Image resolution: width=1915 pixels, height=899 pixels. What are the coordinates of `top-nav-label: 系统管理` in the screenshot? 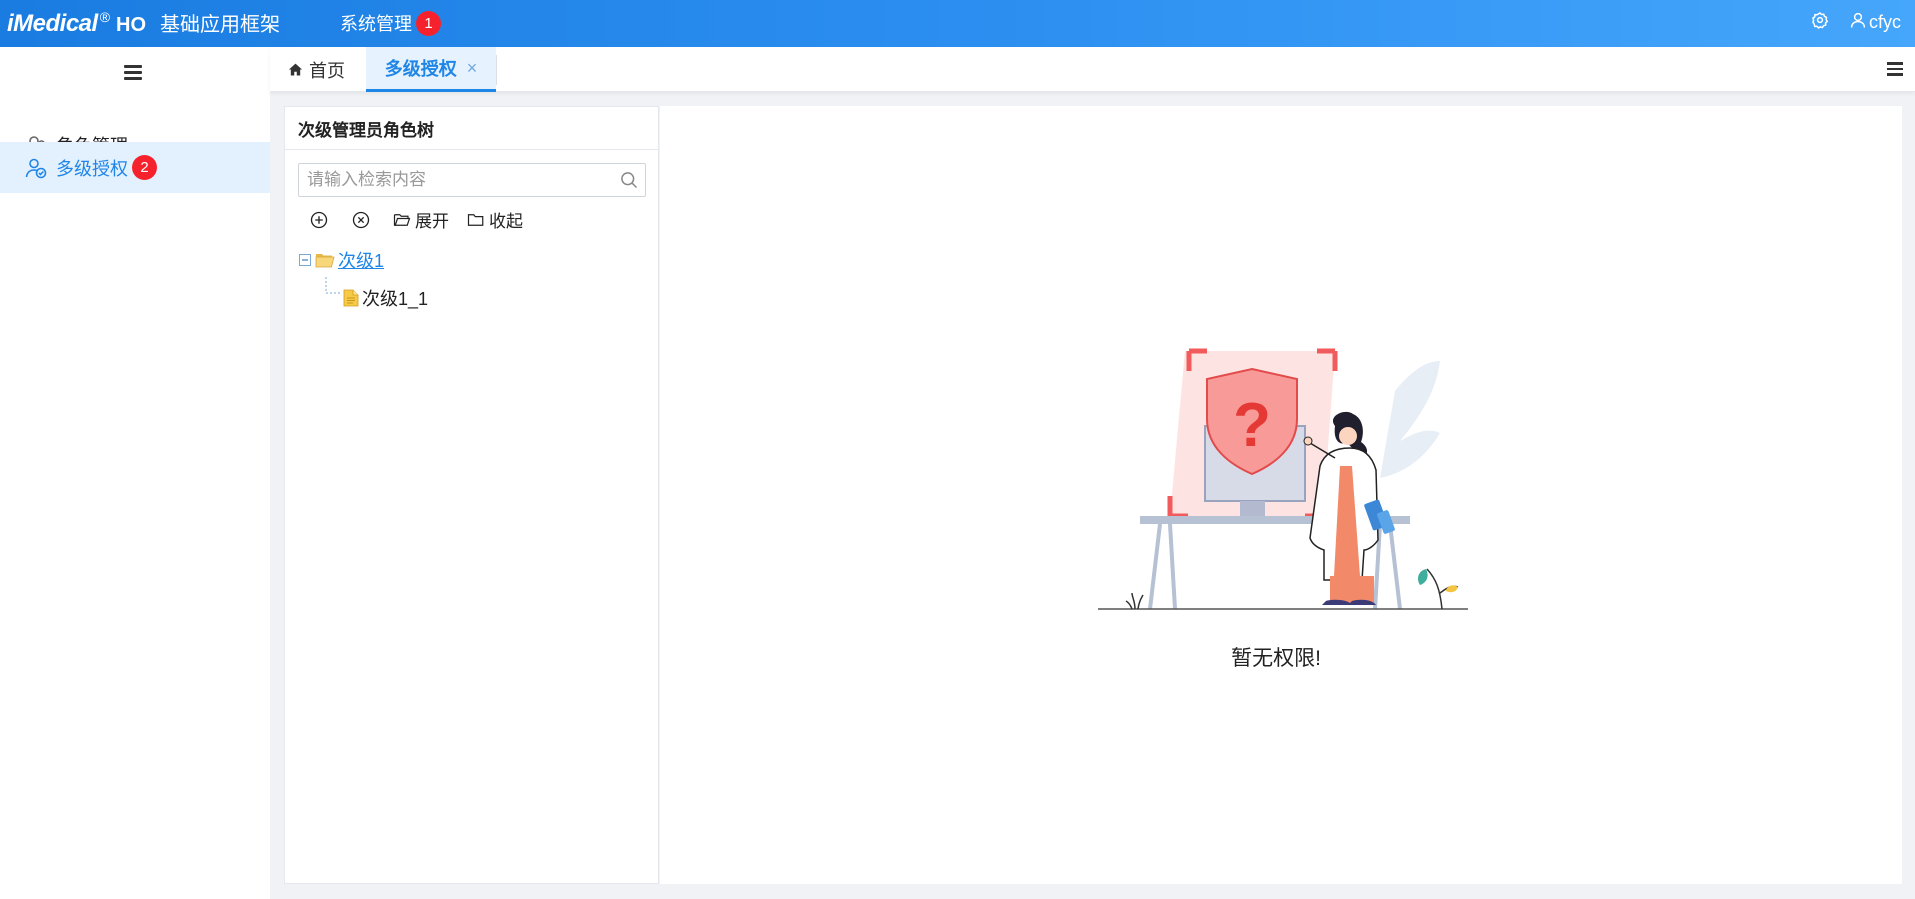 It's located at (376, 24).